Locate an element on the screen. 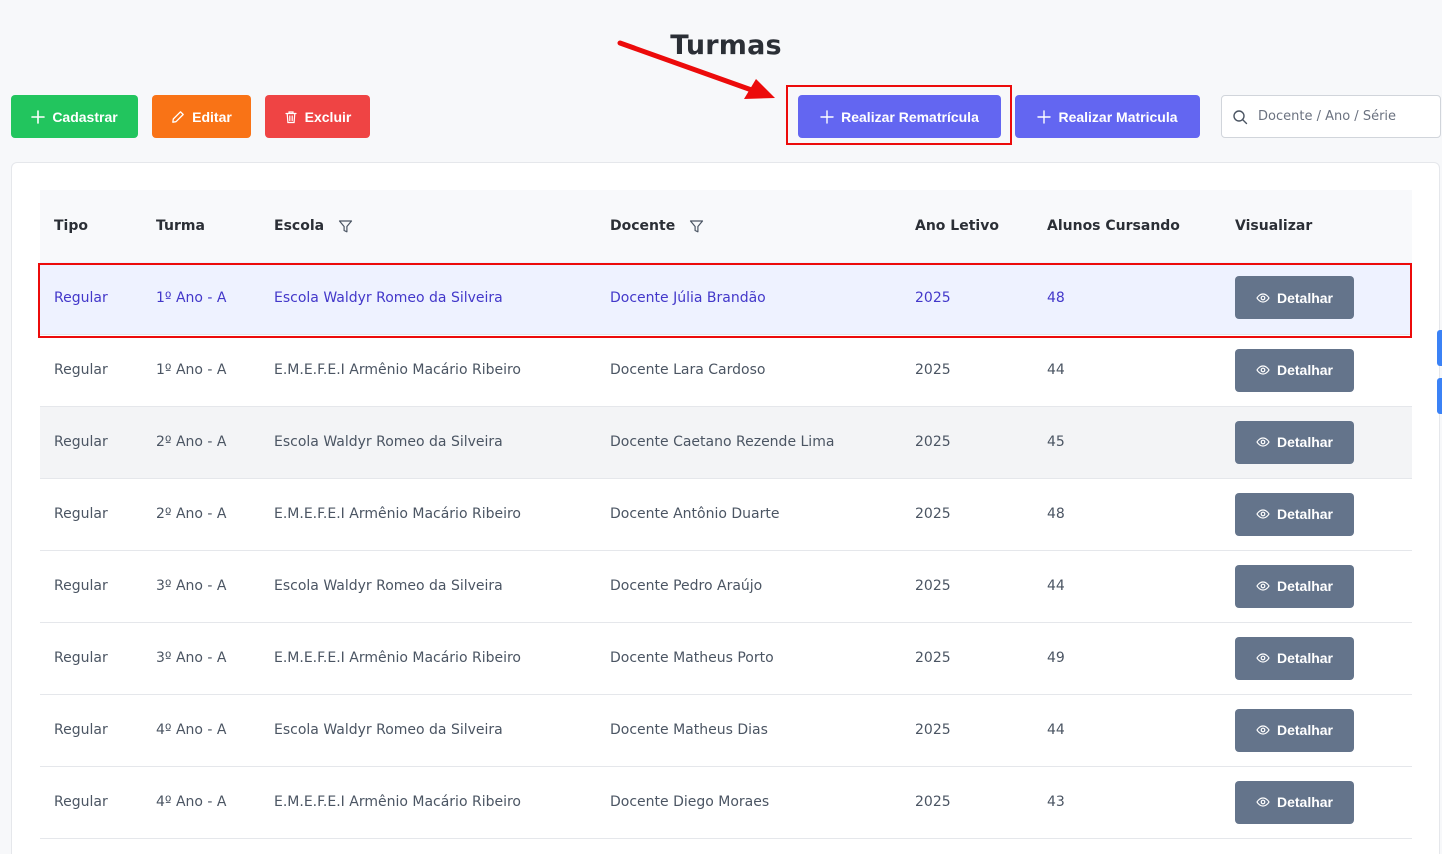 This screenshot has width=1442, height=854. header-docente-label: Docente is located at coordinates (642, 226).